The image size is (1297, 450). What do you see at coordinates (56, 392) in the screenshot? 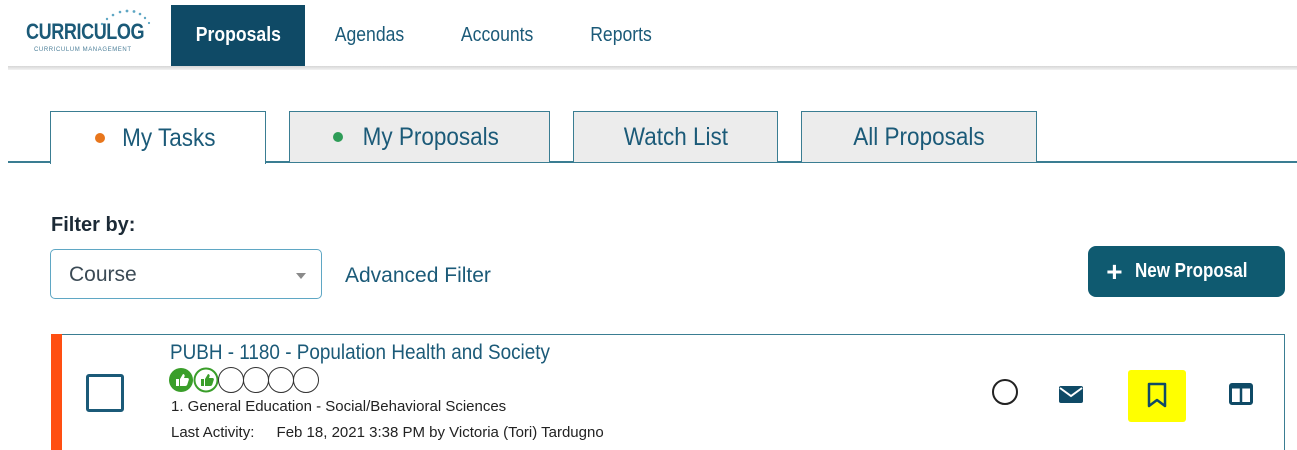
I see `proposal-status-accent` at bounding box center [56, 392].